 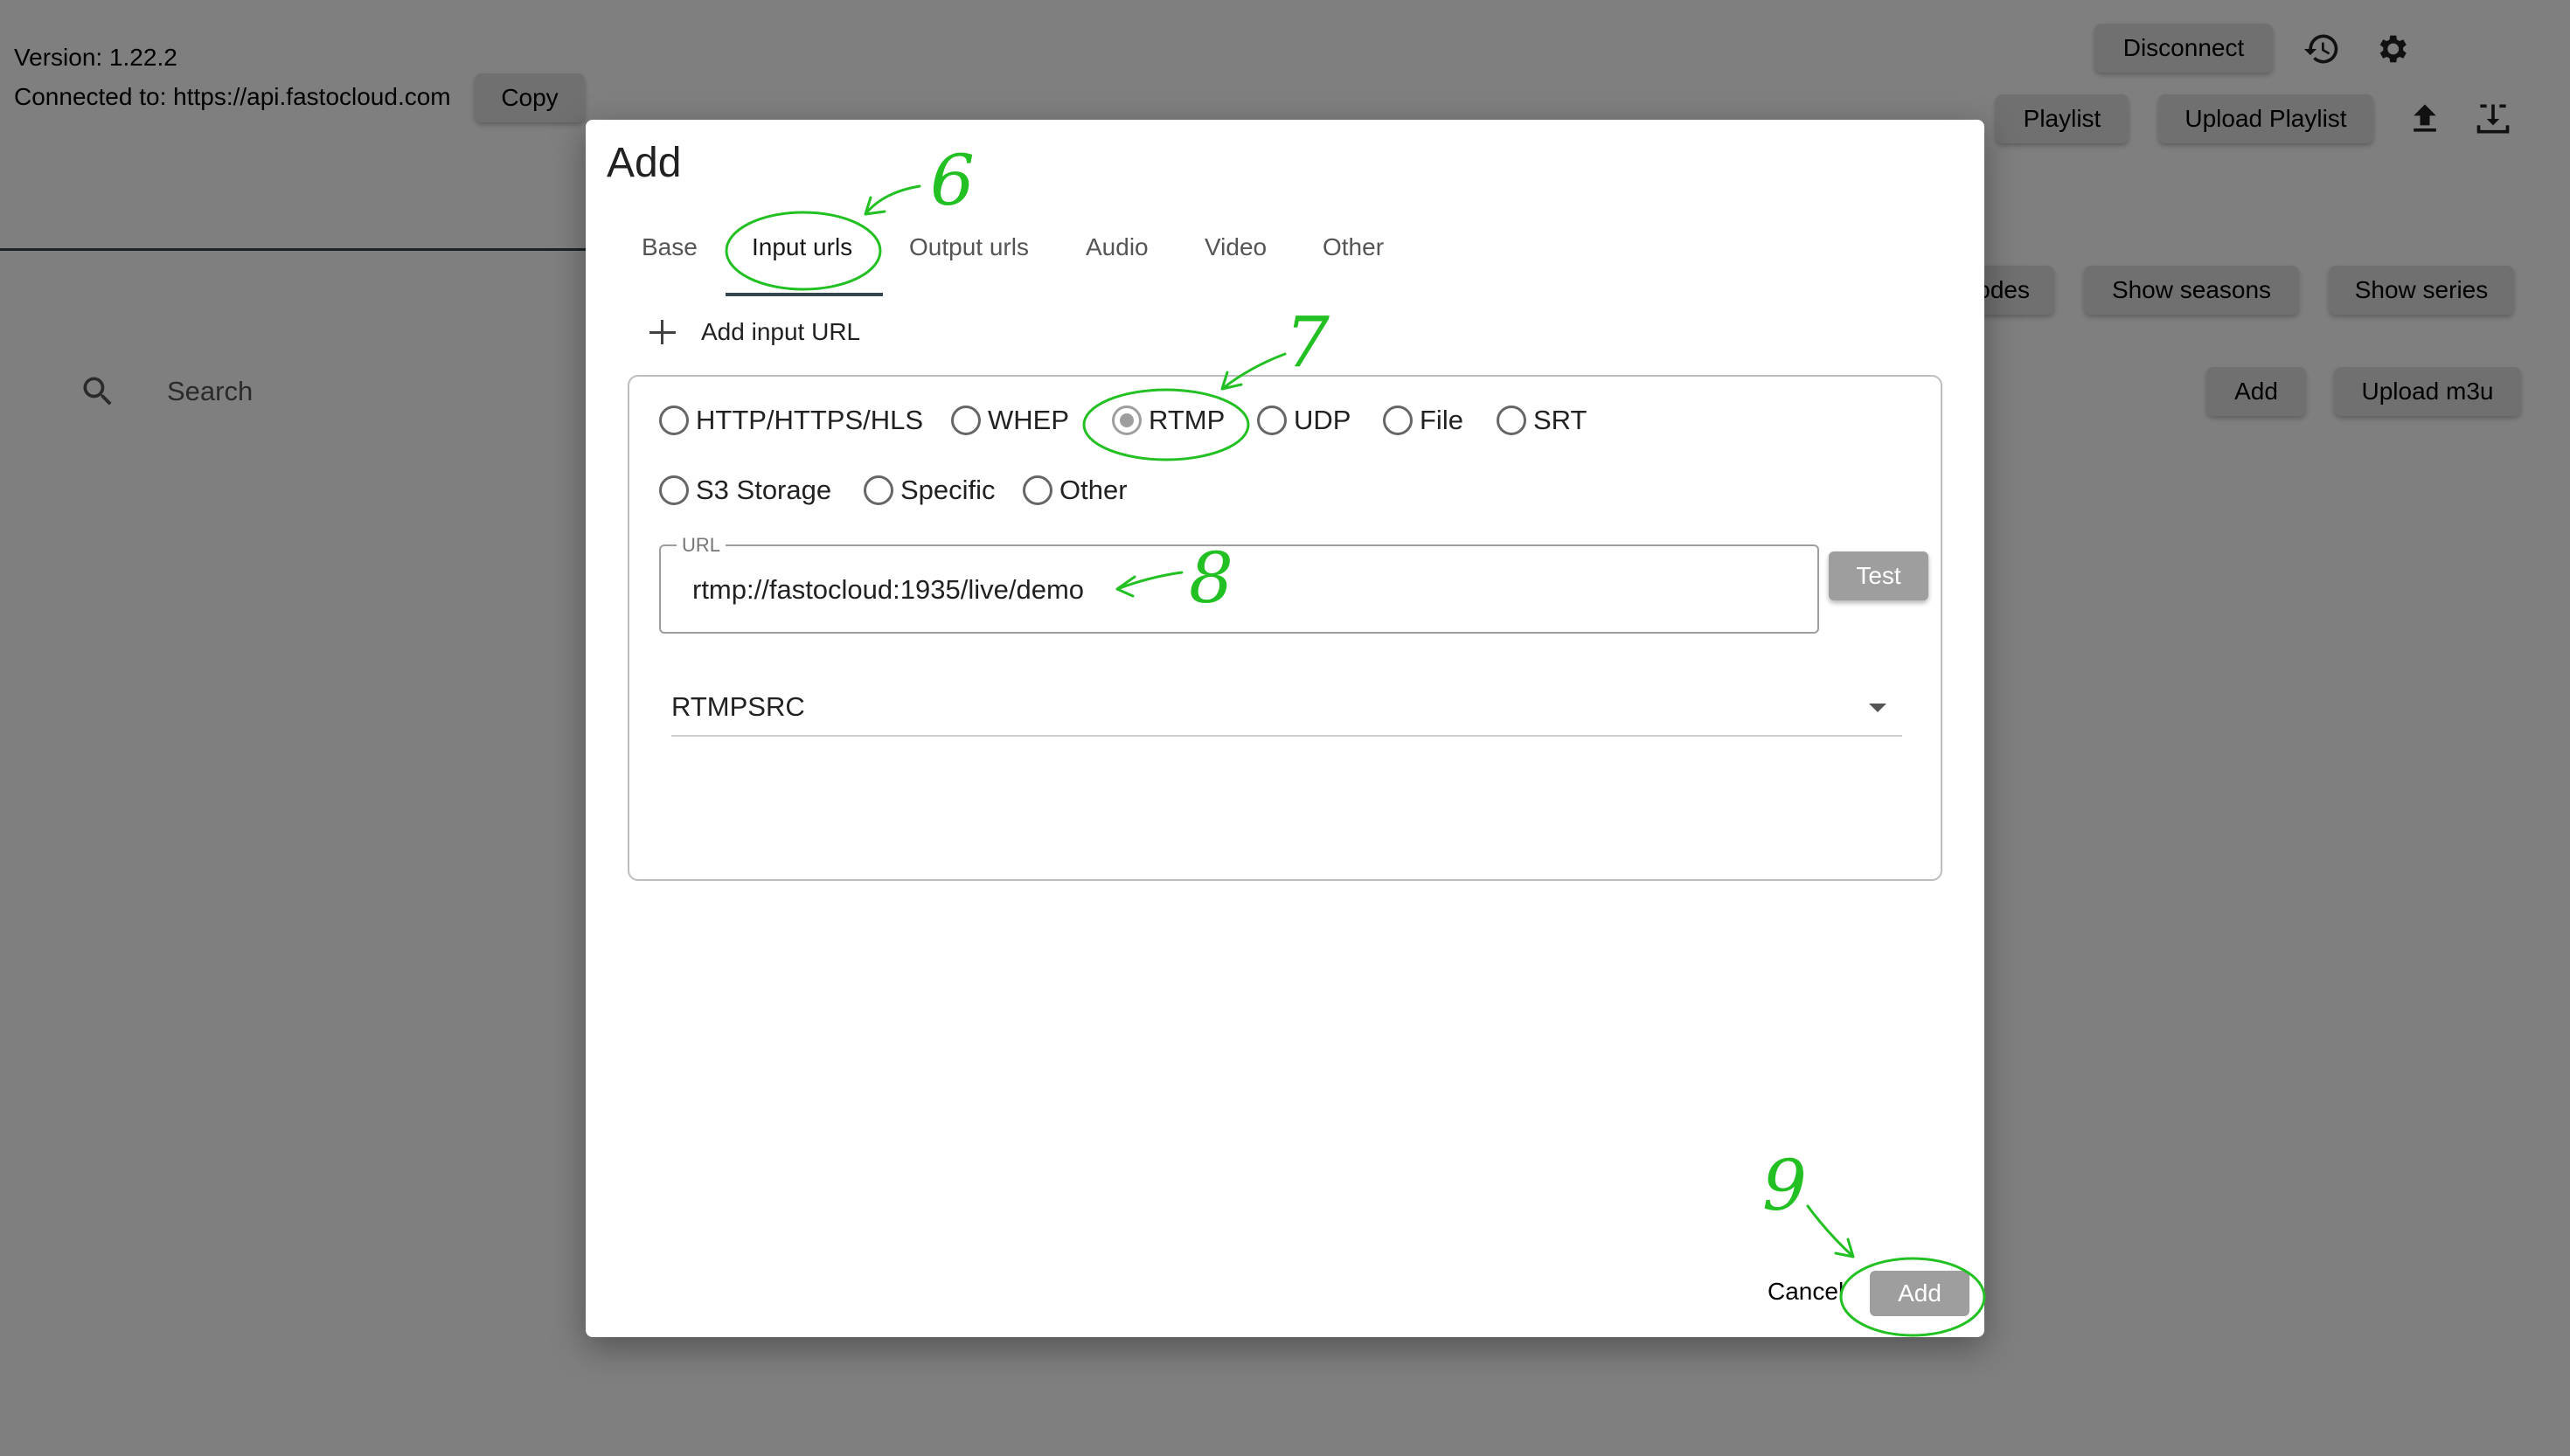 I want to click on test-button: Test, so click(x=1878, y=575).